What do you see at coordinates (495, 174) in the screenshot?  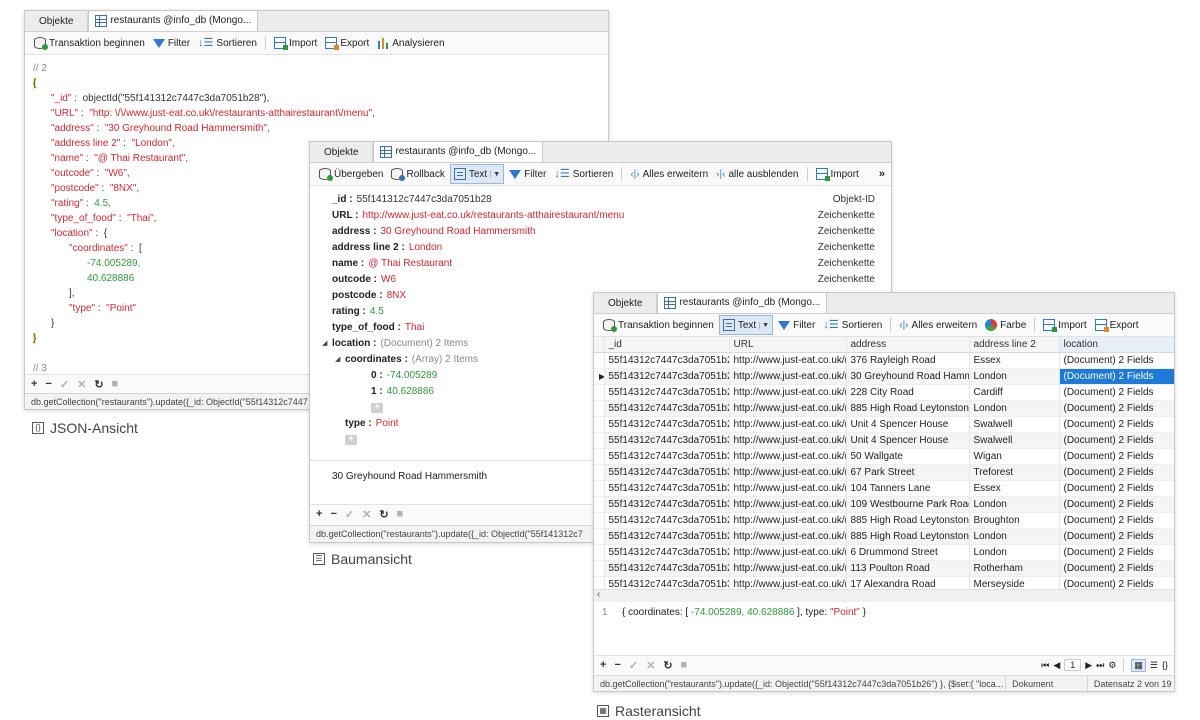 I see `chevron-down-icon: ▼` at bounding box center [495, 174].